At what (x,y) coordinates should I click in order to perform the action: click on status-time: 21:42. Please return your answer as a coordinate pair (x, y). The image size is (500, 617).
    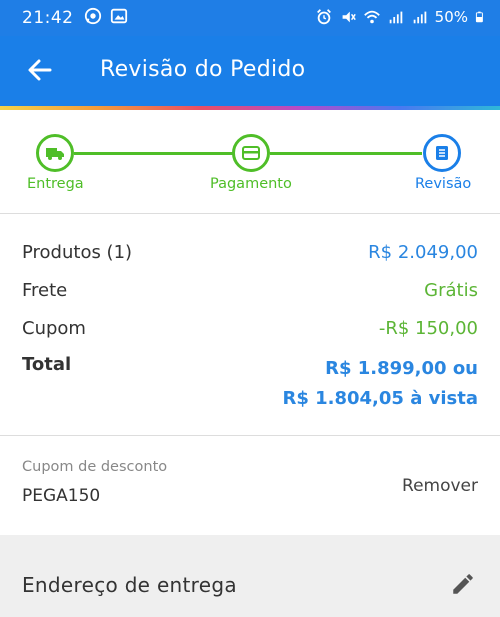
    Looking at the image, I should click on (48, 18).